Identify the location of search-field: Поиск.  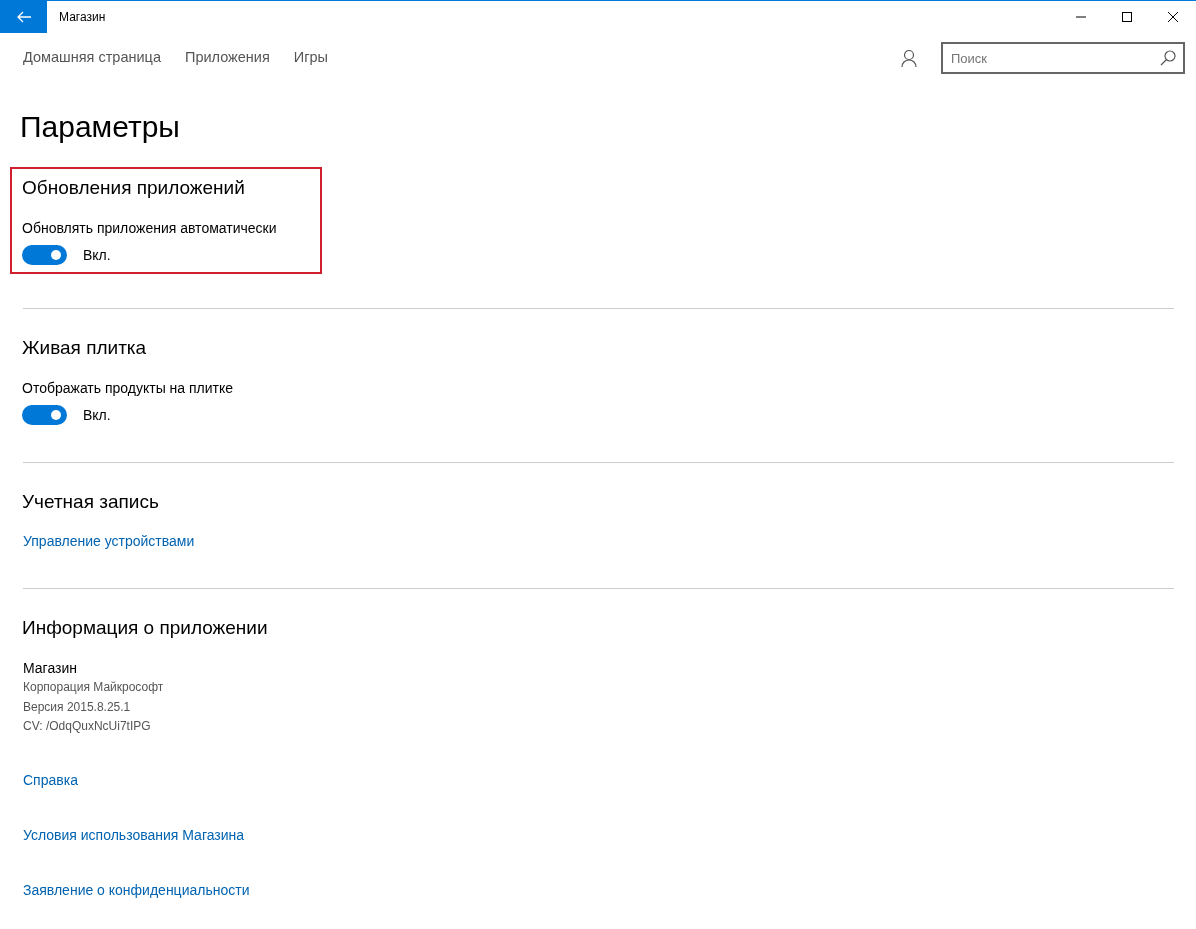
(1063, 58).